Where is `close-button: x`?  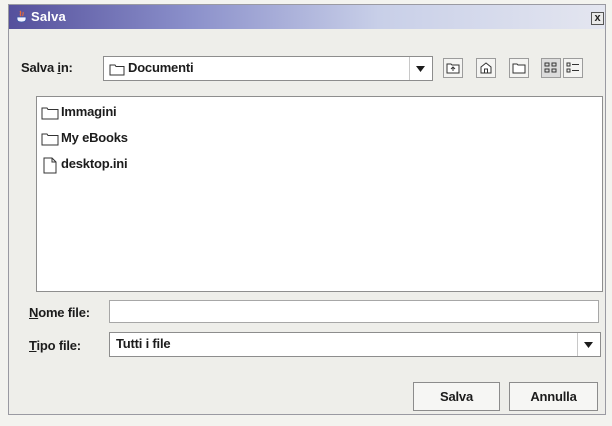 close-button: x is located at coordinates (597, 18).